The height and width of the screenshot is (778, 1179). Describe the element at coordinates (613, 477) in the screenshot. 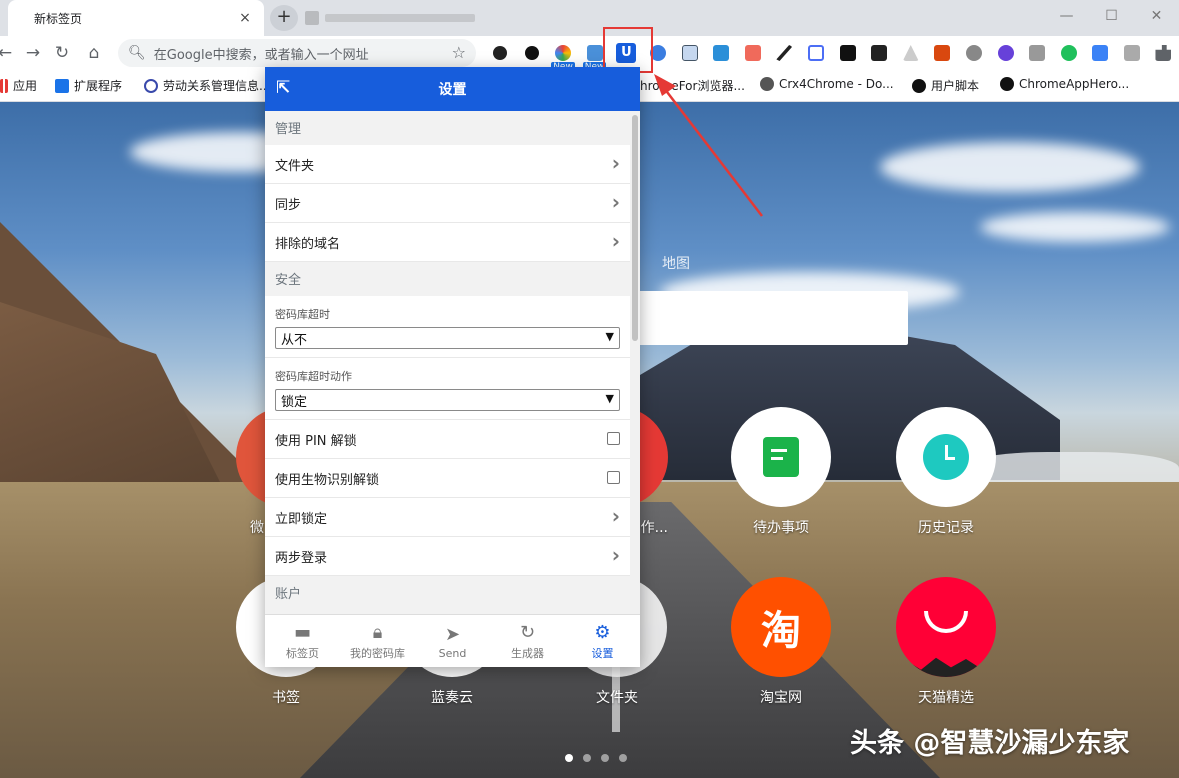

I see `biometric-unlock-checkbox` at that location.